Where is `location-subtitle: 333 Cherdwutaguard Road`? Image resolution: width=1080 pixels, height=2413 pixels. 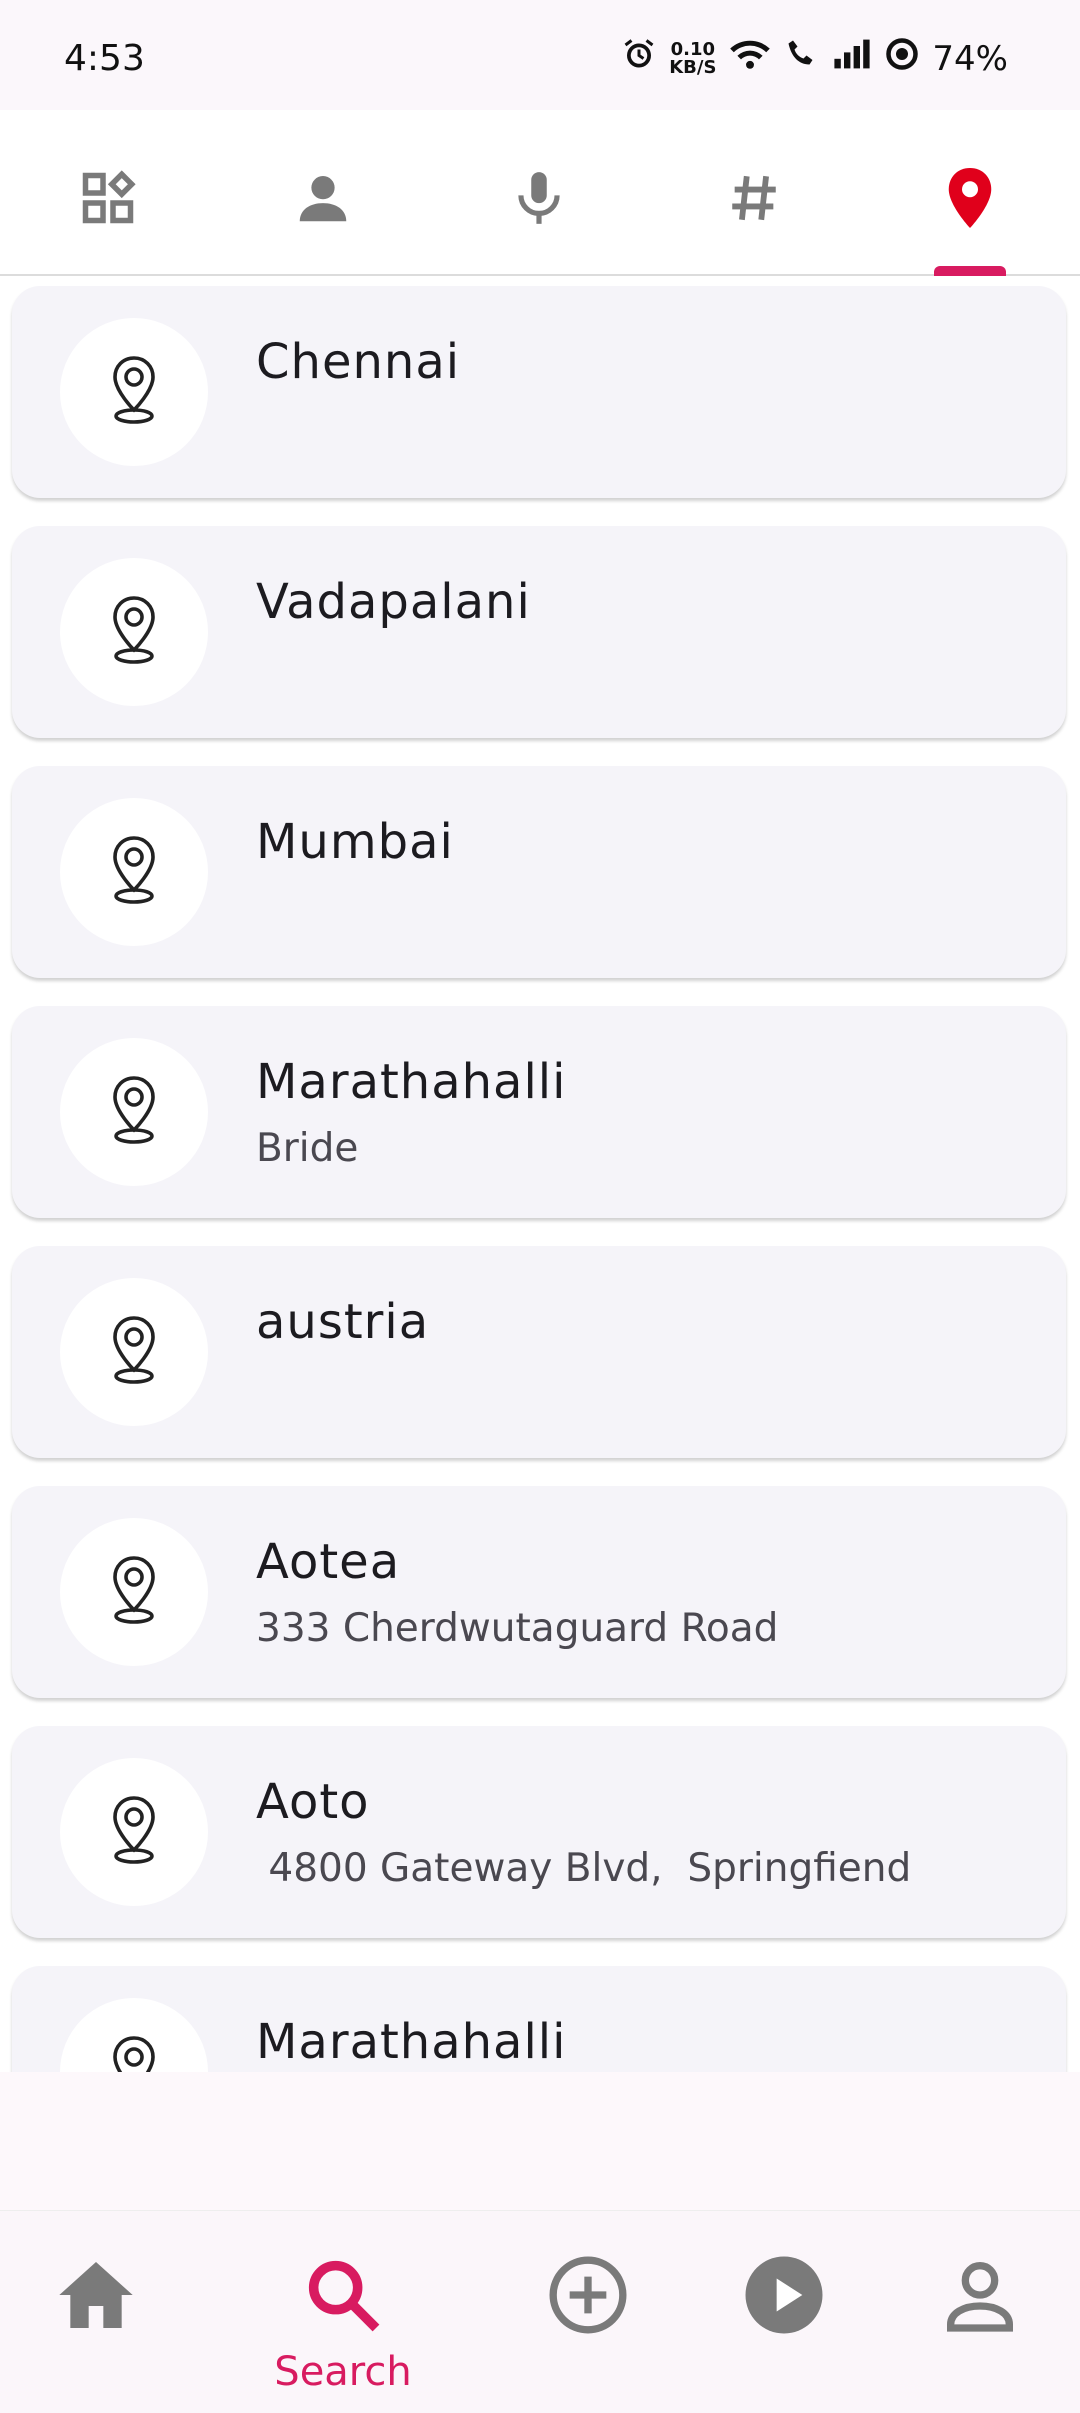
location-subtitle: 333 Cherdwutaguard Road is located at coordinates (517, 1628).